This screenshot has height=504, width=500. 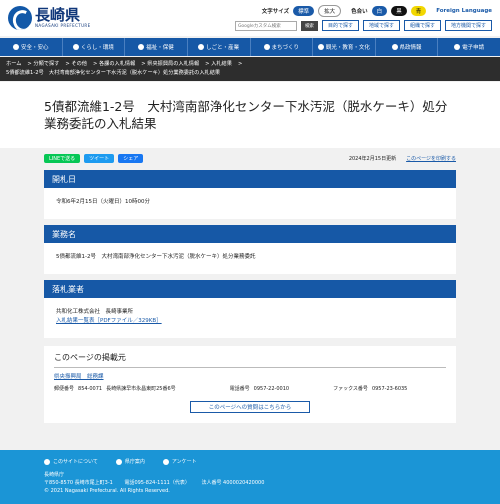 What do you see at coordinates (35, 48) in the screenshot?
I see `nav-item-label: 安全・安心` at bounding box center [35, 48].